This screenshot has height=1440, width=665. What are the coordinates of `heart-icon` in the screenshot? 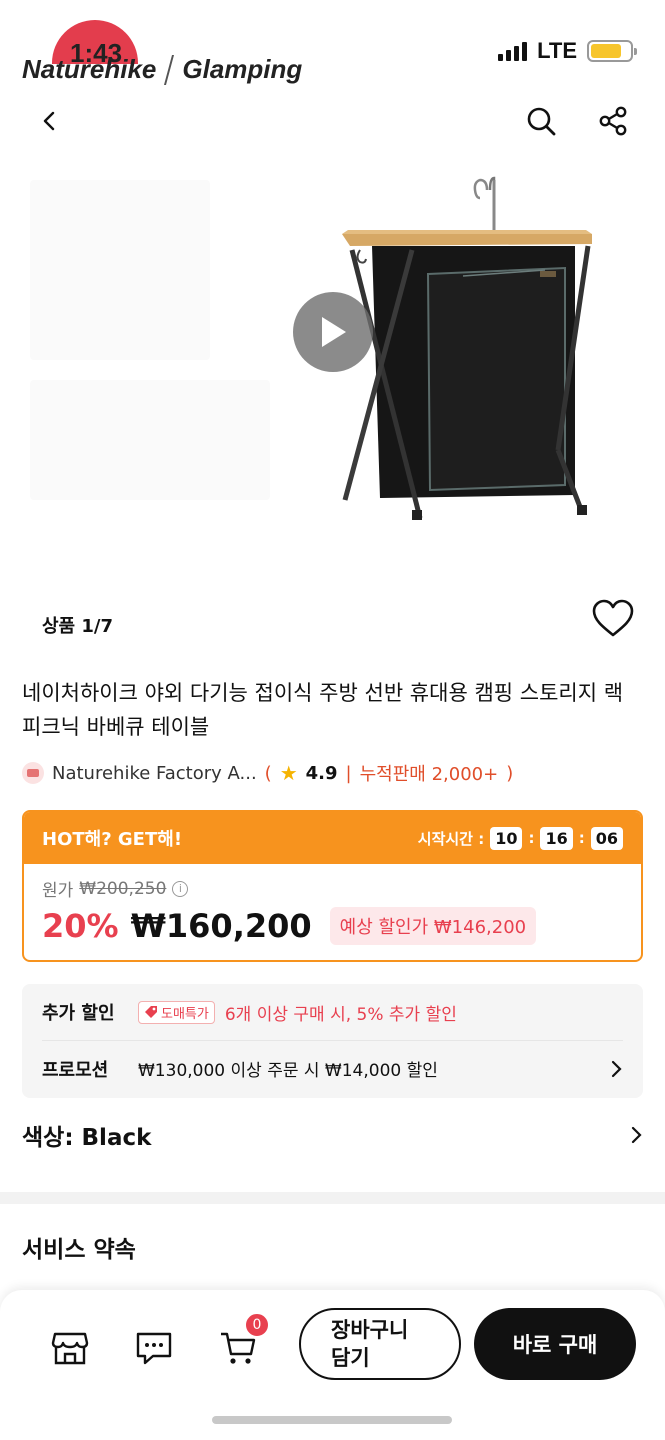 It's located at (613, 618).